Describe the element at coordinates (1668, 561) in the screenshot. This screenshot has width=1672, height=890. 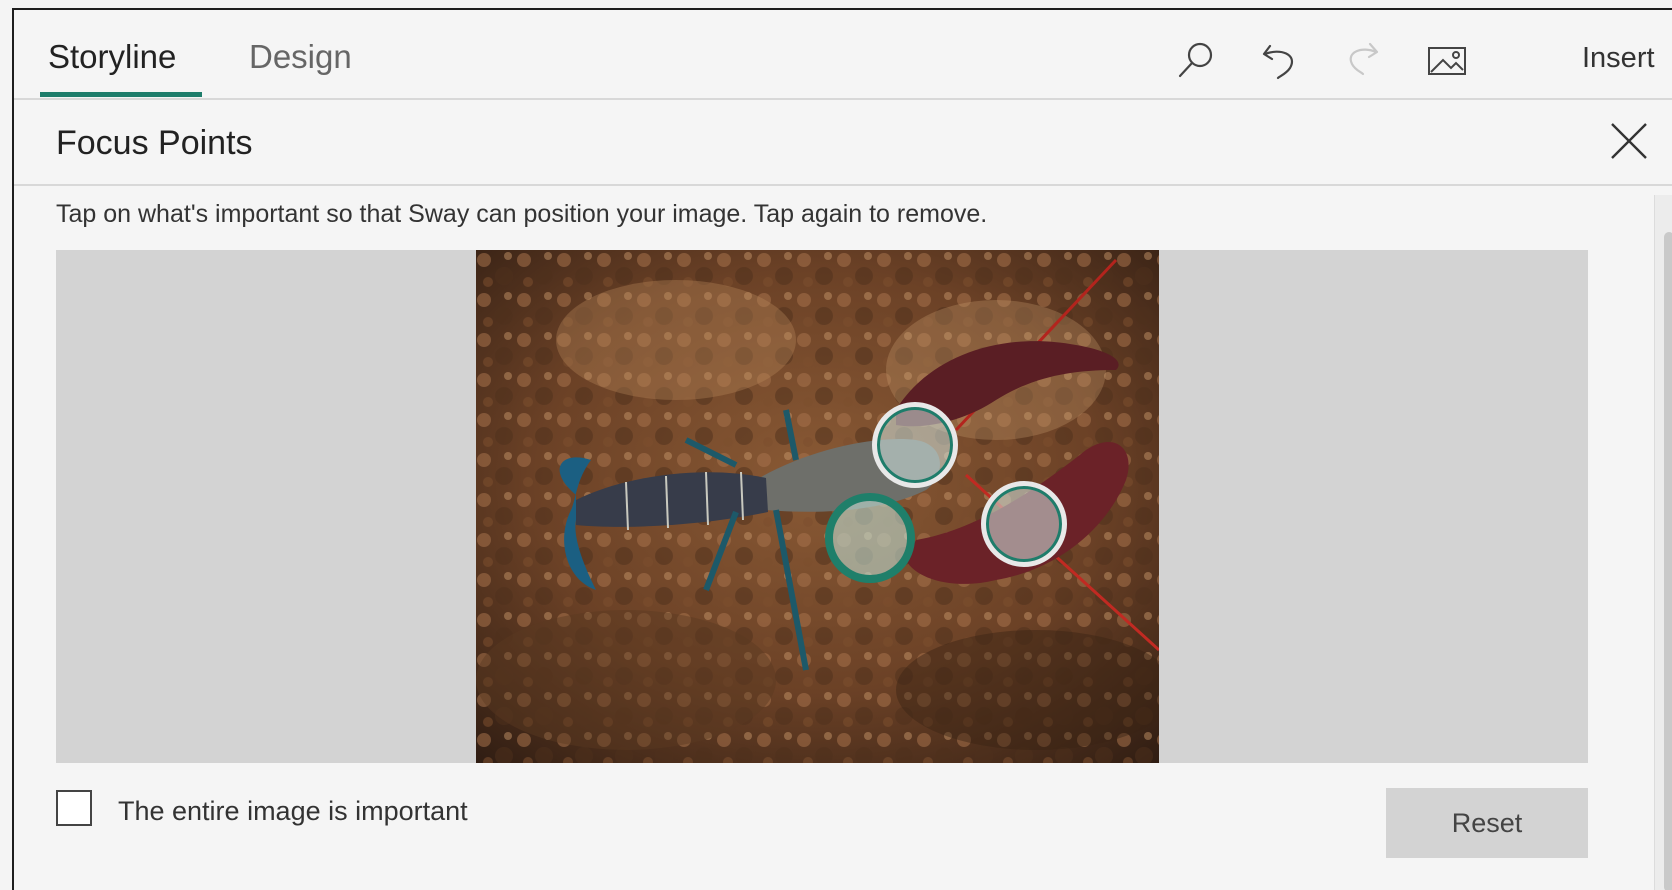
I see `scrollbar-thumb` at that location.